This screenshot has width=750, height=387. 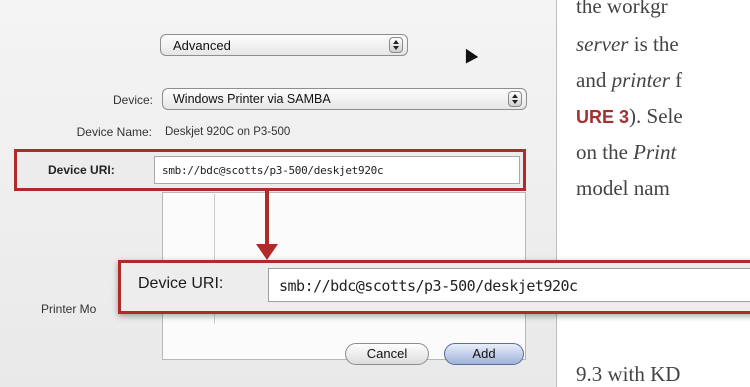 What do you see at coordinates (469, 54) in the screenshot?
I see `mouse-pointer-icon` at bounding box center [469, 54].